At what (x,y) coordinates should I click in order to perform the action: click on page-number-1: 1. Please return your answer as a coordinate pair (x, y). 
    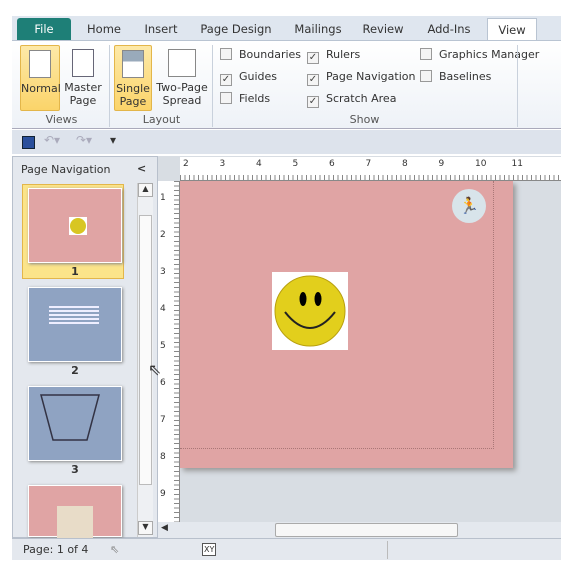
    Looking at the image, I should click on (75, 271).